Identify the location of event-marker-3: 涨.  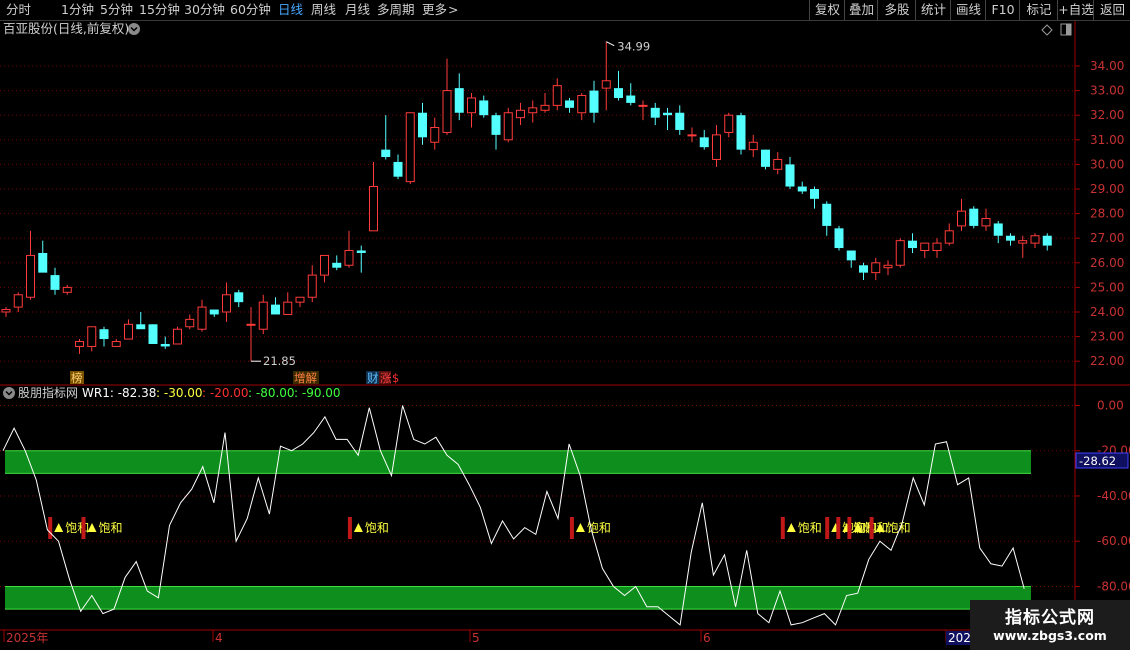
(385, 378).